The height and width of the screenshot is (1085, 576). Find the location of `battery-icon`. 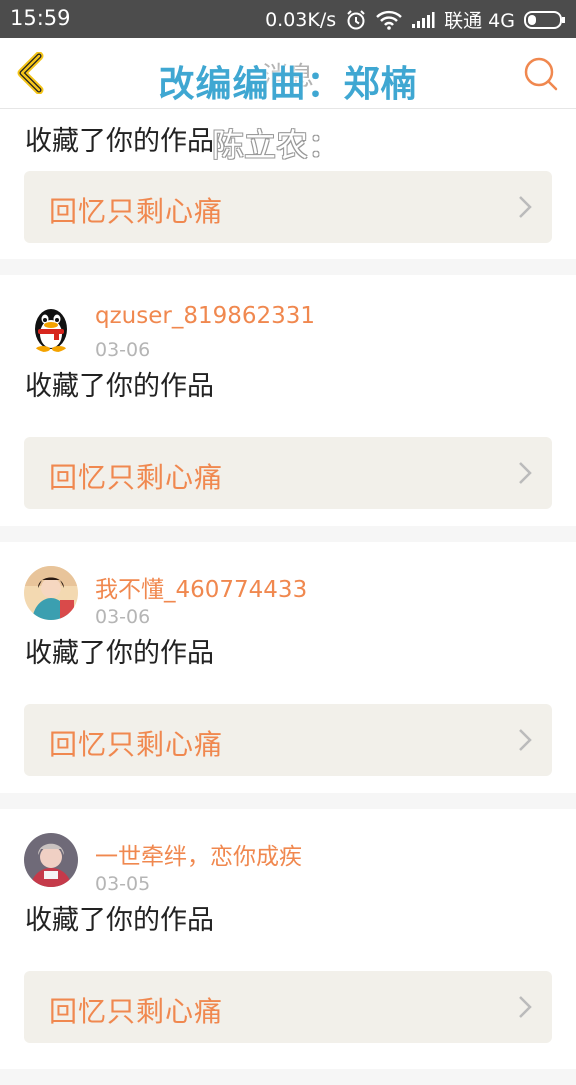

battery-icon is located at coordinates (544, 19).